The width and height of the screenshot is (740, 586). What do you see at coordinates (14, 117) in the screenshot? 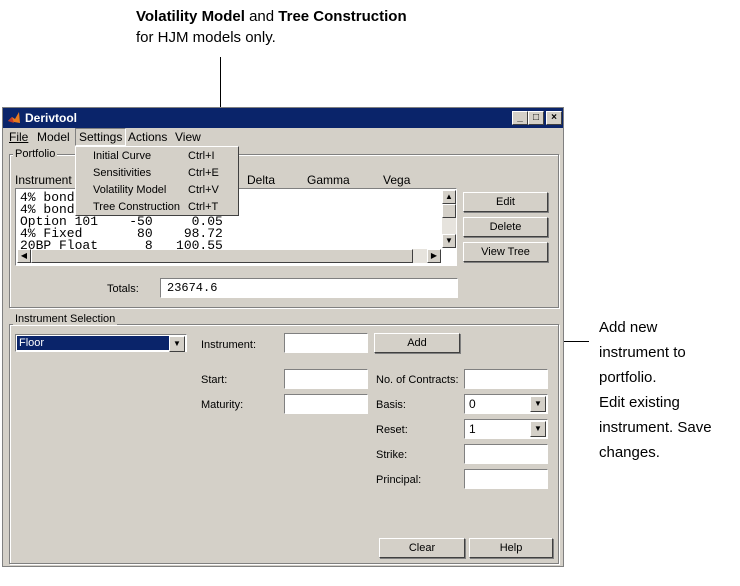
I see `matlab-logo-icon` at bounding box center [14, 117].